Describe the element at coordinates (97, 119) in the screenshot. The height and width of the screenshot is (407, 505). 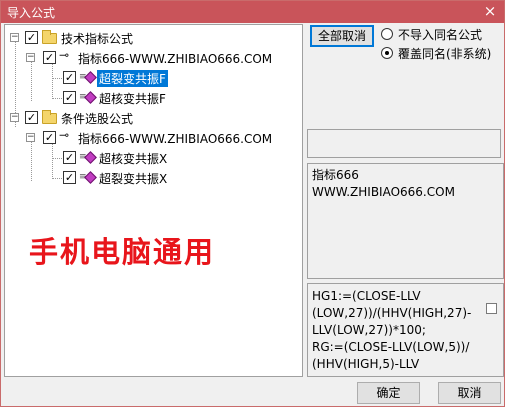
I see `tree-node-label: 条件选股公式` at that location.